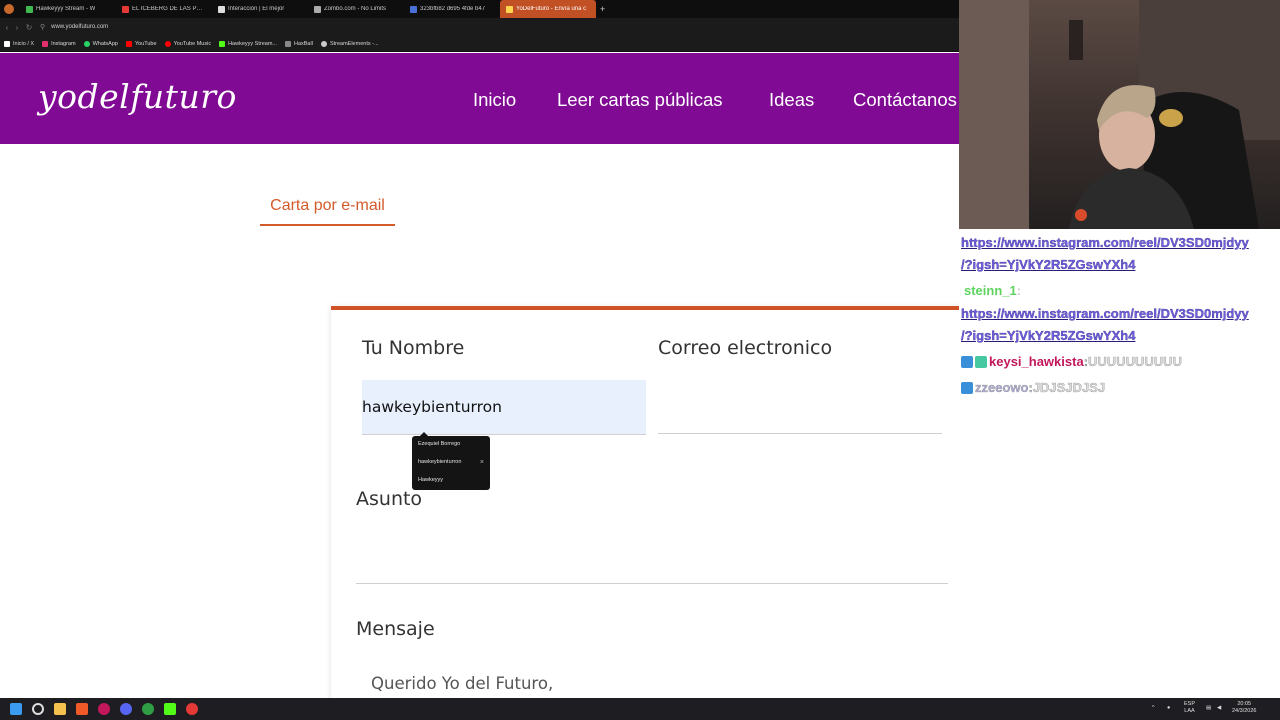 The image size is (1280, 720). I want to click on name-input: hawkeybienturron, so click(504, 407).